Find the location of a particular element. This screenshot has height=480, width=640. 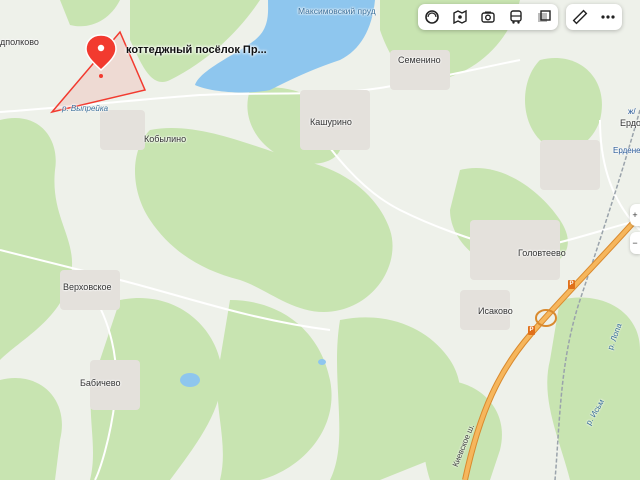

place-label-erd: Ердо is located at coordinates (630, 123).